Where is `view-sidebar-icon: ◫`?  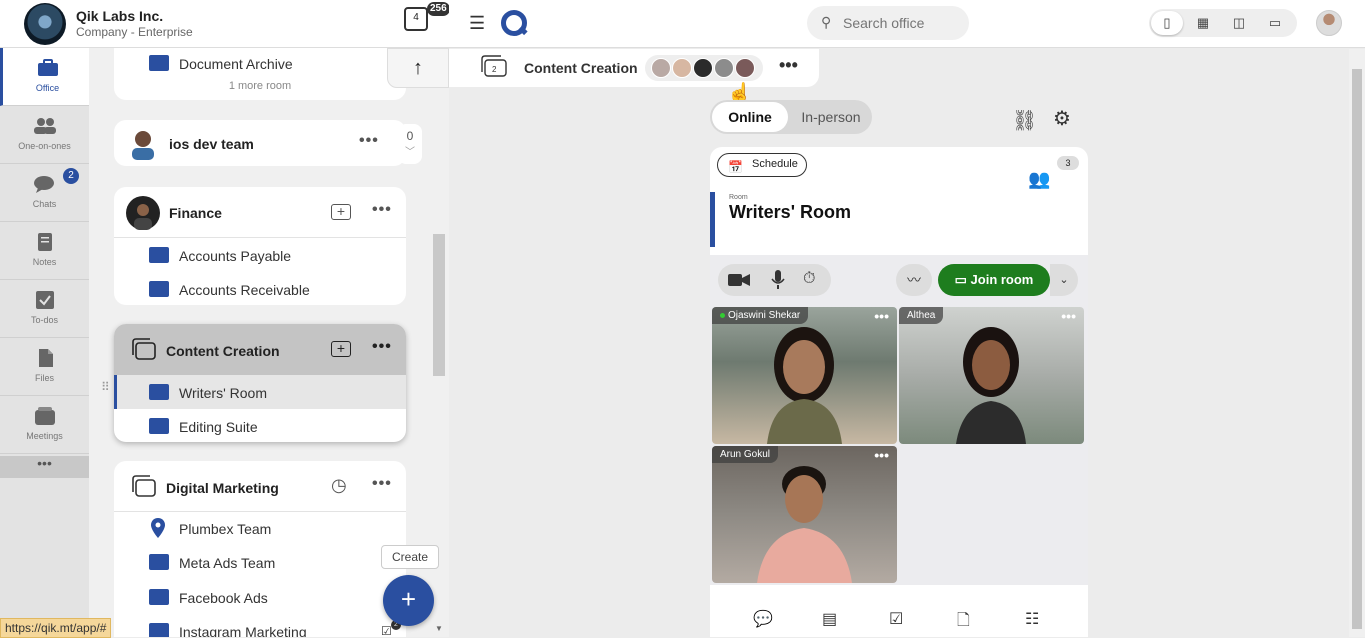
view-sidebar-icon: ◫ is located at coordinates (1239, 23).